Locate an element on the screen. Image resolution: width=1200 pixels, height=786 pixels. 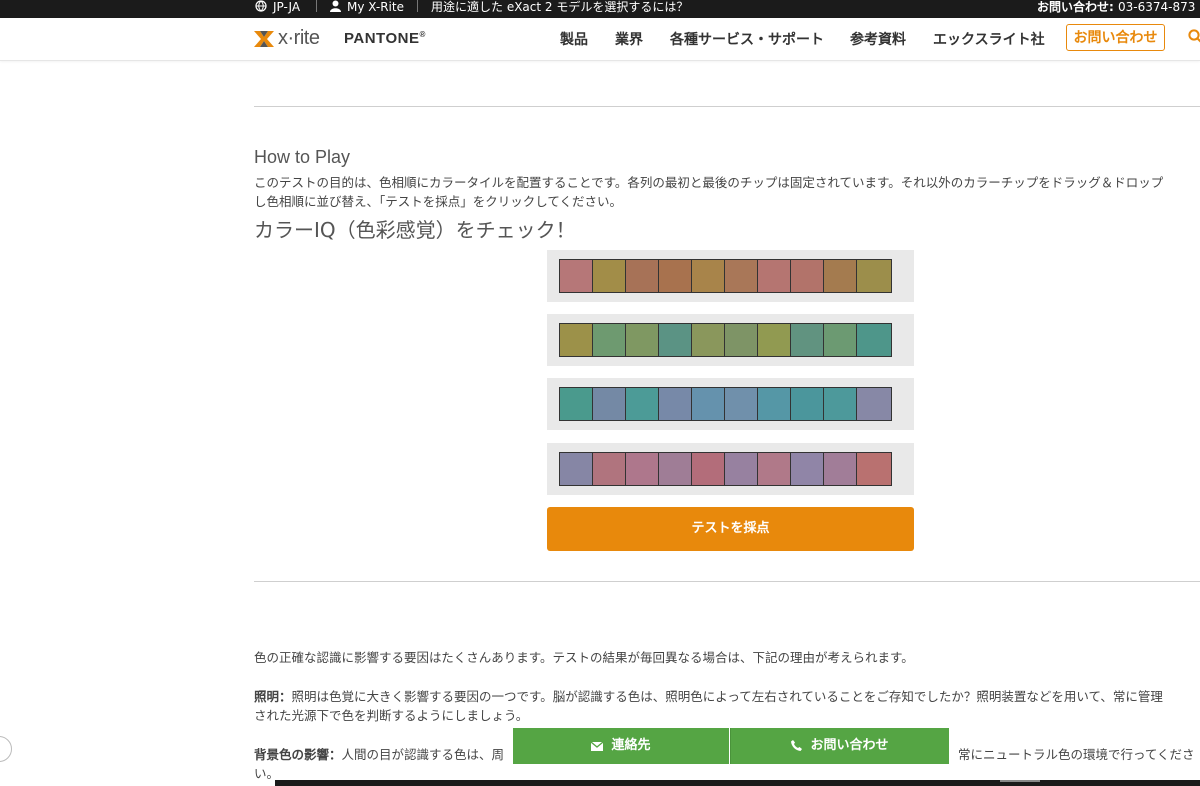
inquiry-link-label: お問い合わせ is located at coordinates (849, 745).